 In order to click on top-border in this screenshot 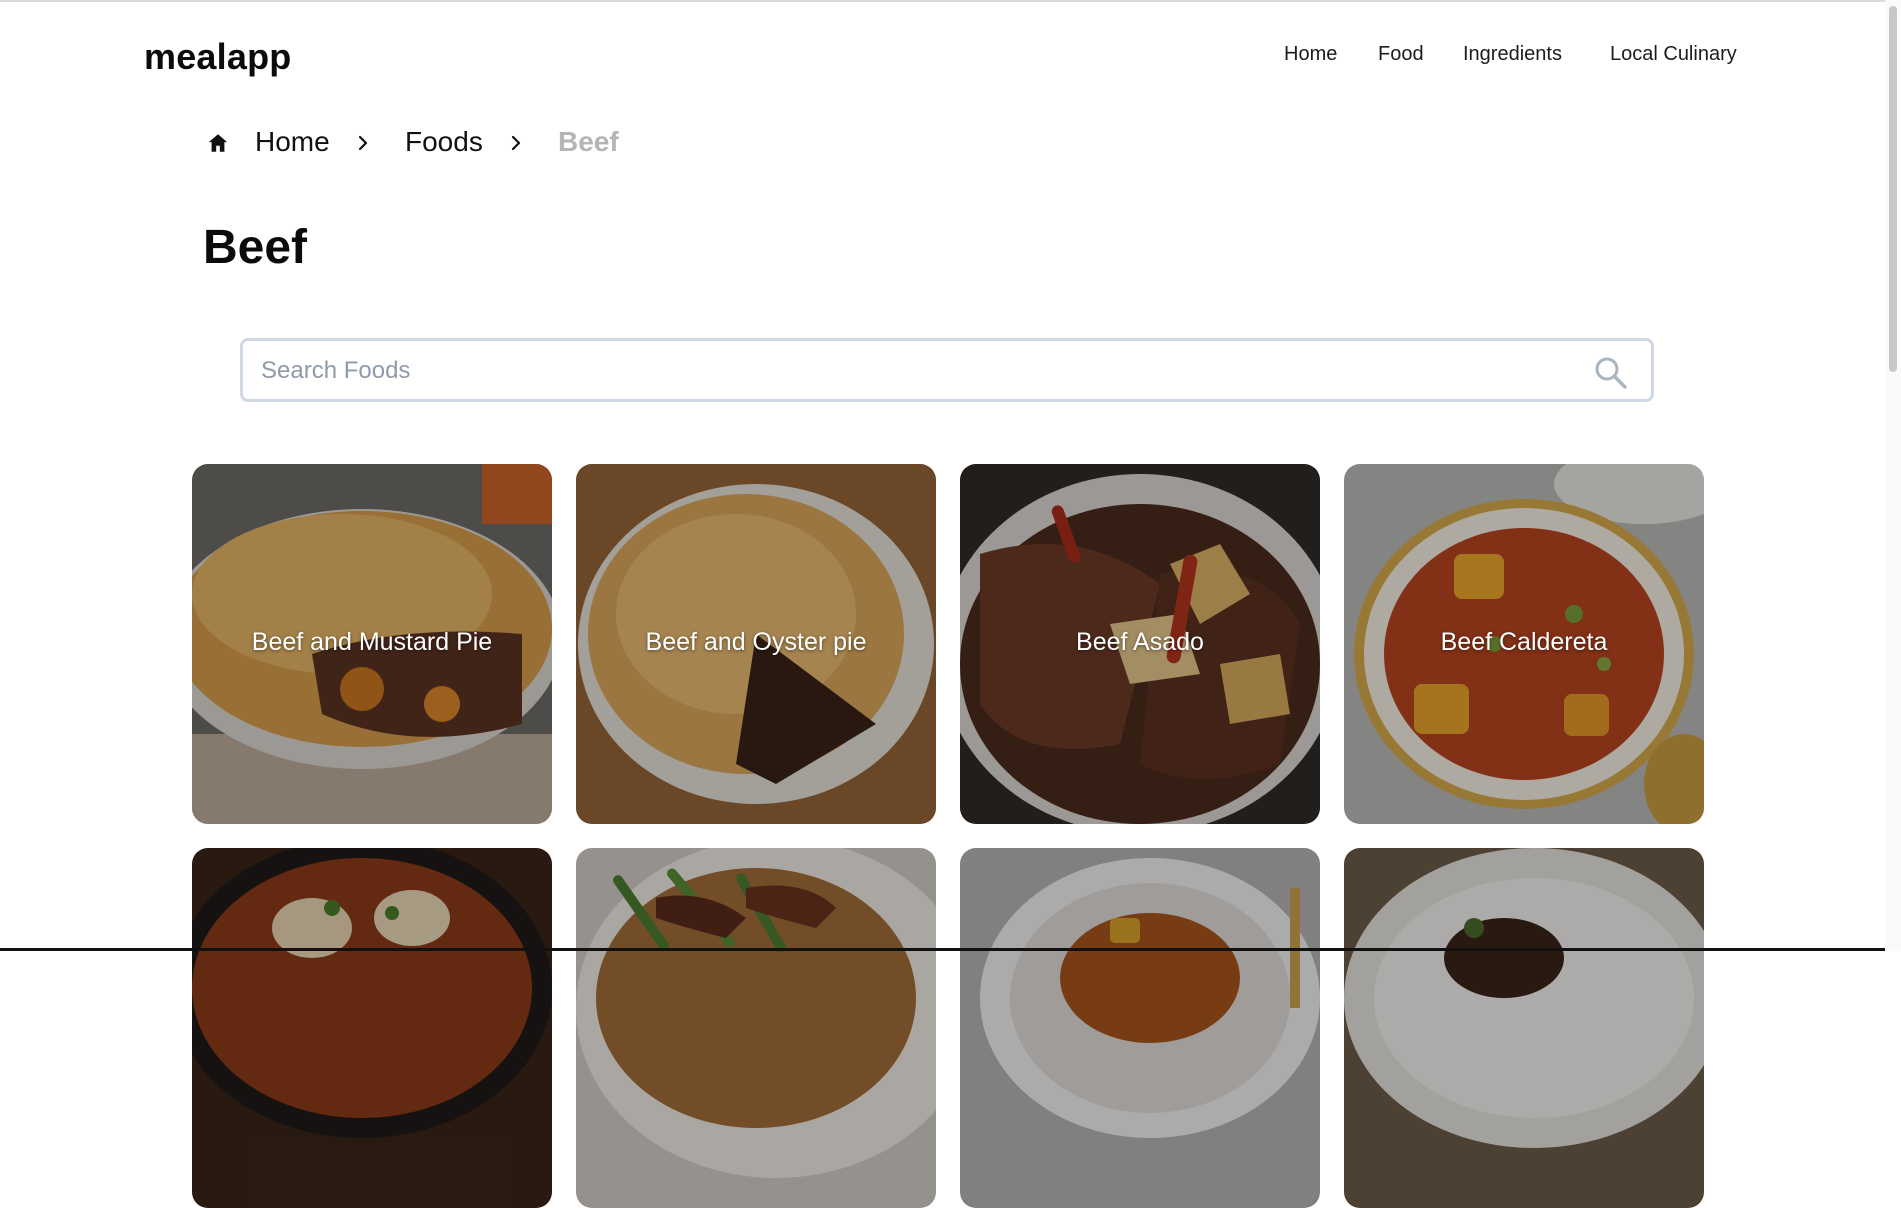, I will do `click(950, 1)`.